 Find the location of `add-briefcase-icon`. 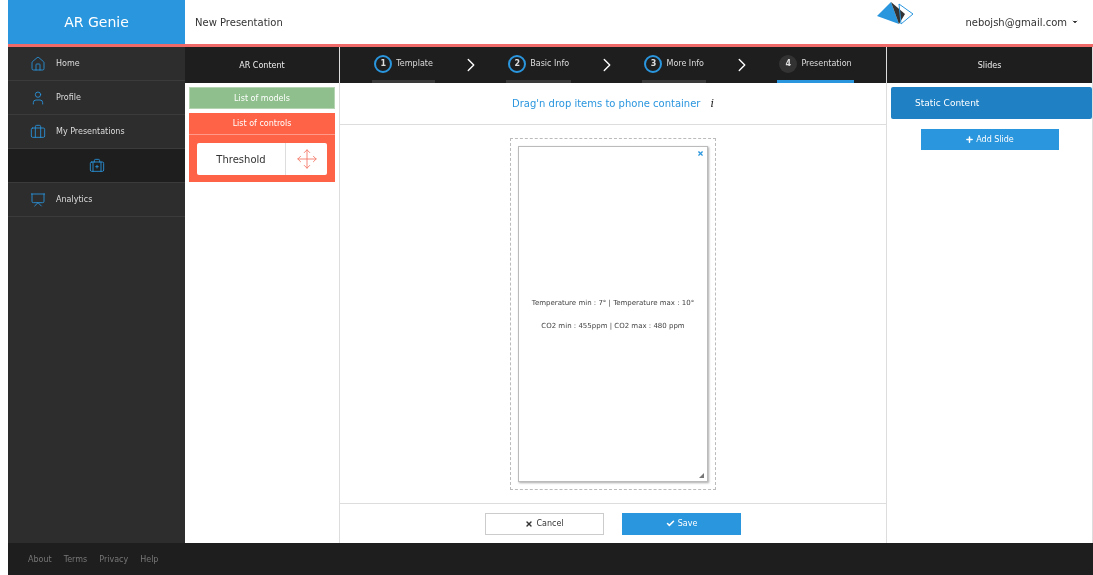

add-briefcase-icon is located at coordinates (96, 165).